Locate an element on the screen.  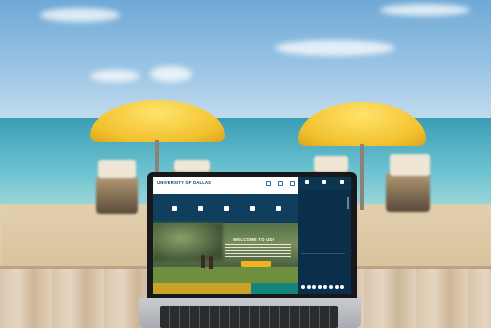
header-icons is located at coordinates (280, 183).